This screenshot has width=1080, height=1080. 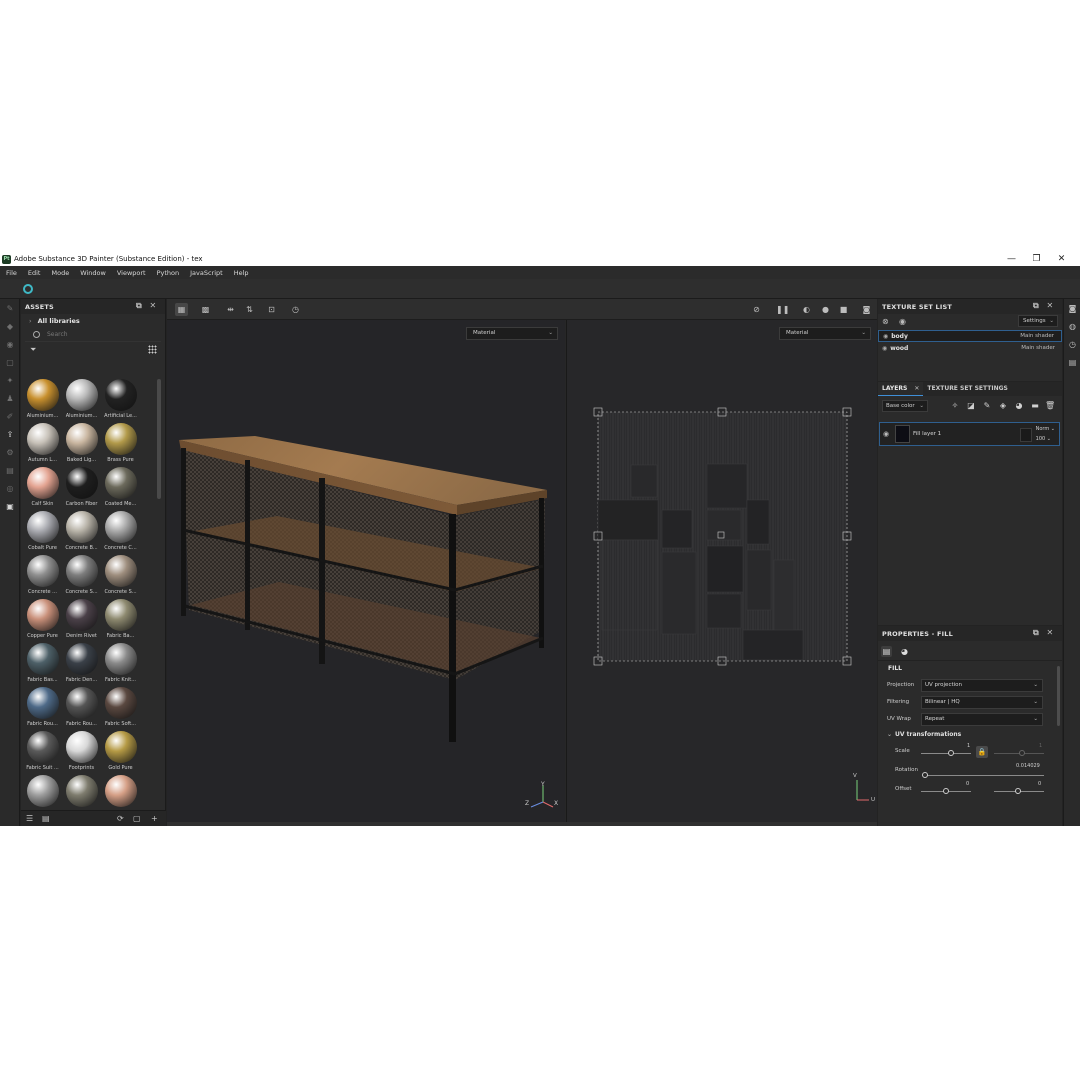 I want to click on export-icon: ▣, so click(x=10, y=507).